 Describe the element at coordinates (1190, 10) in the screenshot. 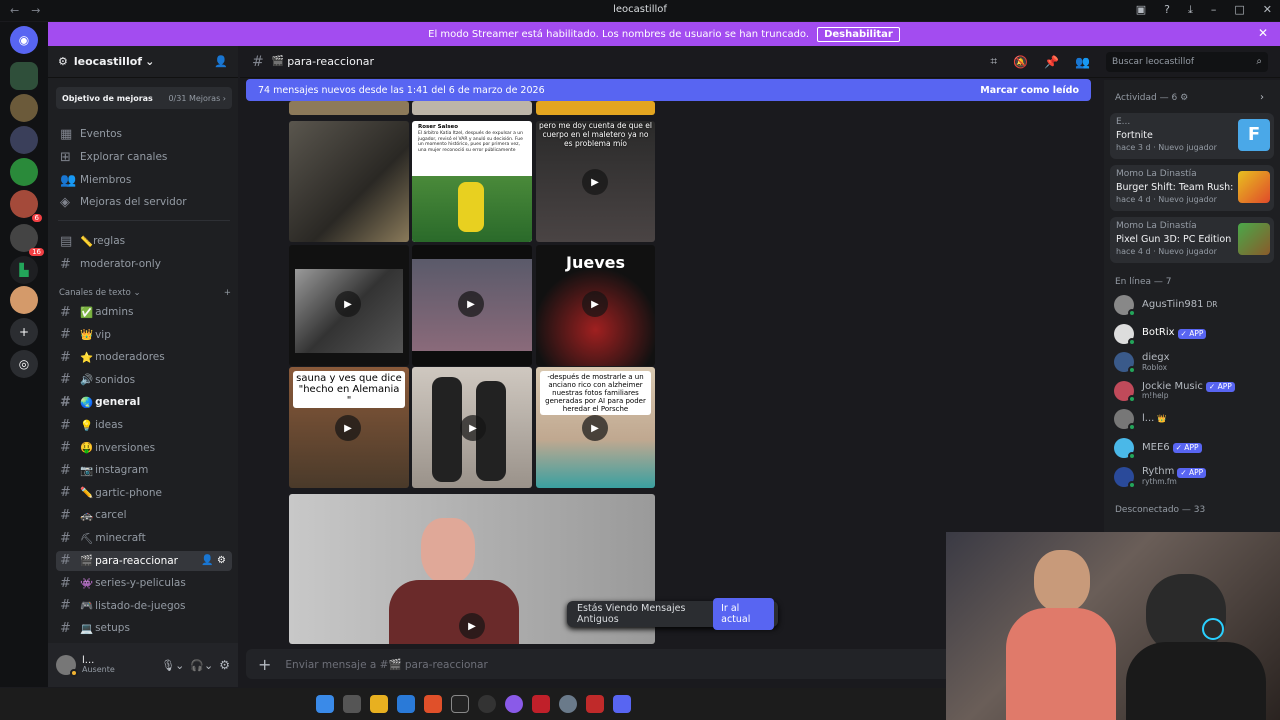

I see `download-icon: ⤓` at that location.